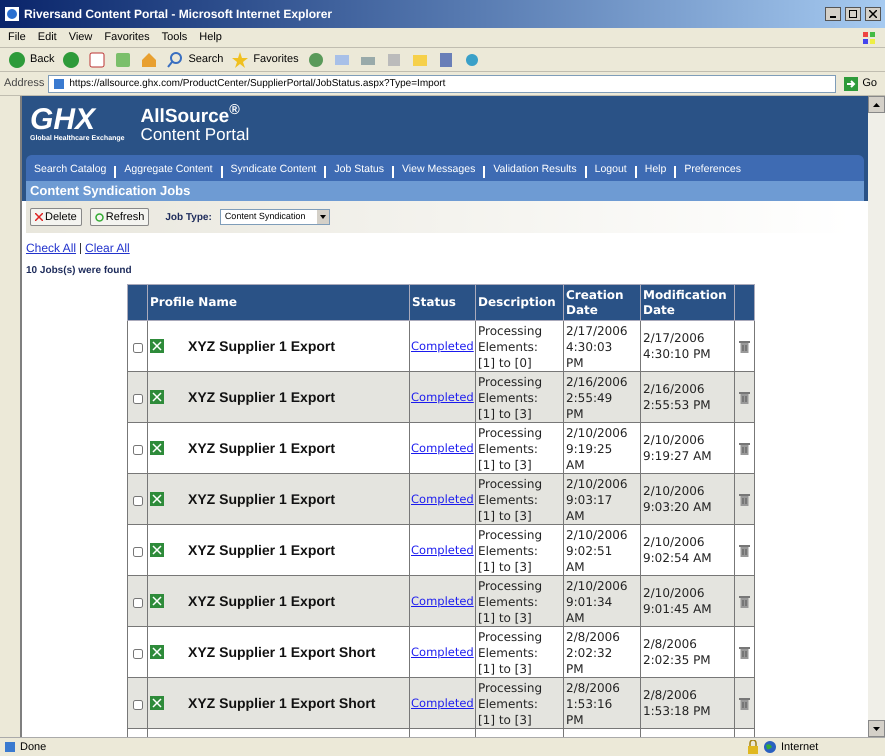 The height and width of the screenshot is (756, 885). What do you see at coordinates (24, 84) in the screenshot?
I see `address-label: Address` at bounding box center [24, 84].